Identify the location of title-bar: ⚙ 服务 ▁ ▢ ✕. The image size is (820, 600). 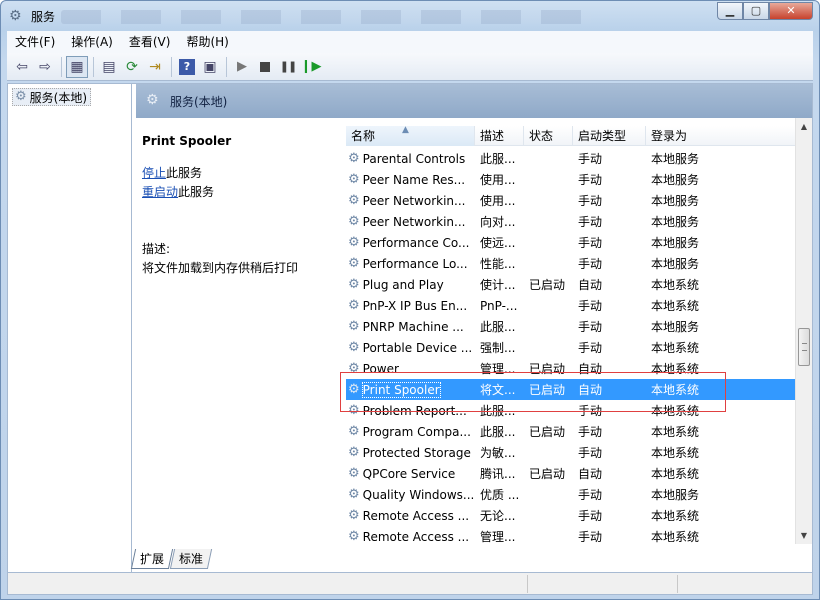
(410, 16).